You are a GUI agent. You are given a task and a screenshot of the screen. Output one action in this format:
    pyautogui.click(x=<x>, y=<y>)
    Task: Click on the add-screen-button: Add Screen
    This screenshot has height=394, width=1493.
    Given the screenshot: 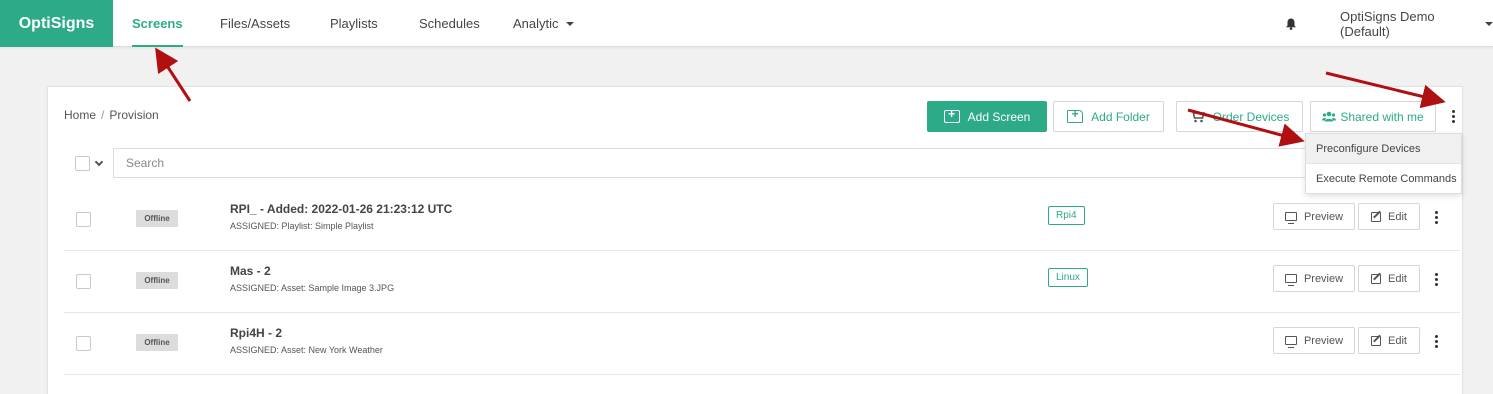 What is the action you would take?
    pyautogui.click(x=987, y=116)
    